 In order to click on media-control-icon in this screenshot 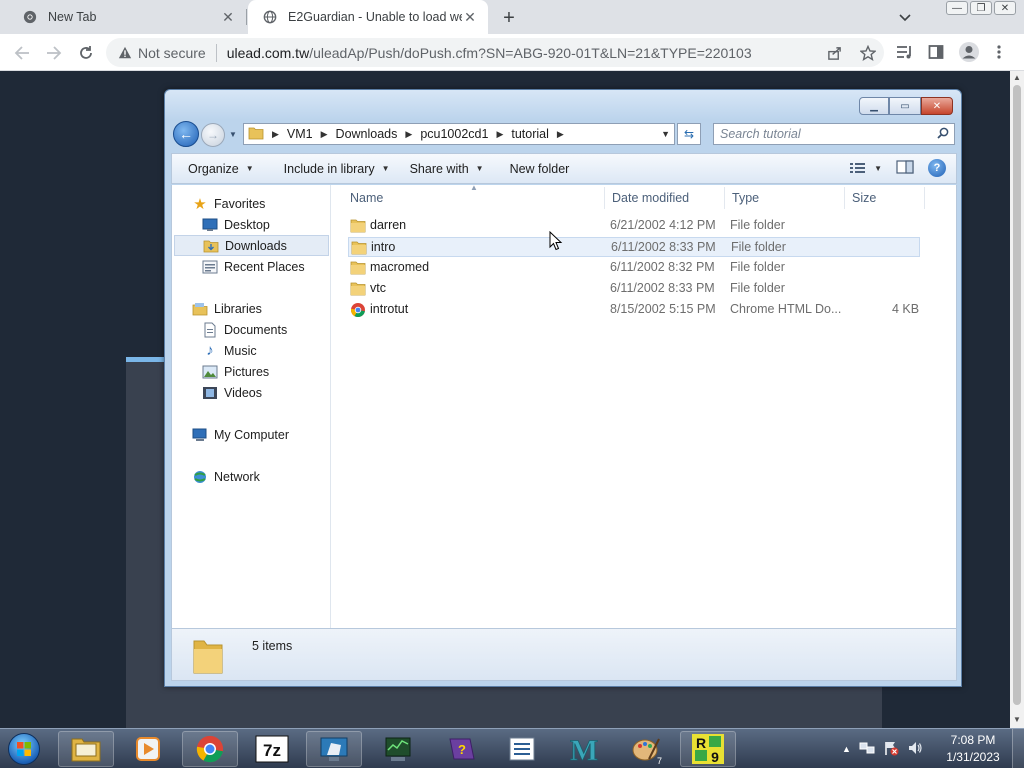, I will do `click(905, 52)`.